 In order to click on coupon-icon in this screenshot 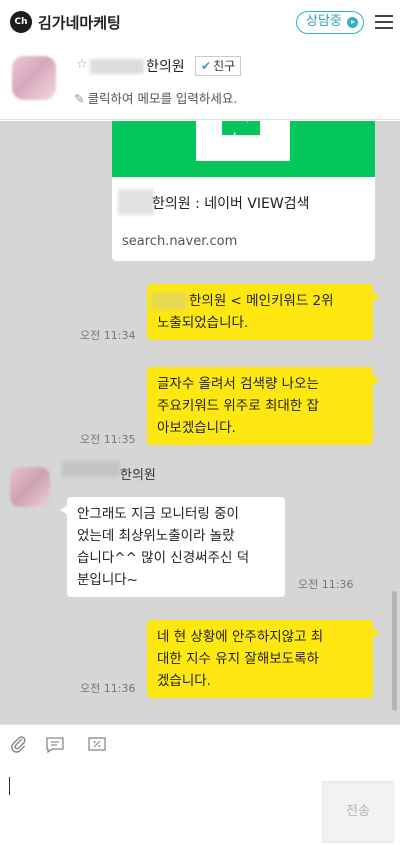, I will do `click(97, 746)`.